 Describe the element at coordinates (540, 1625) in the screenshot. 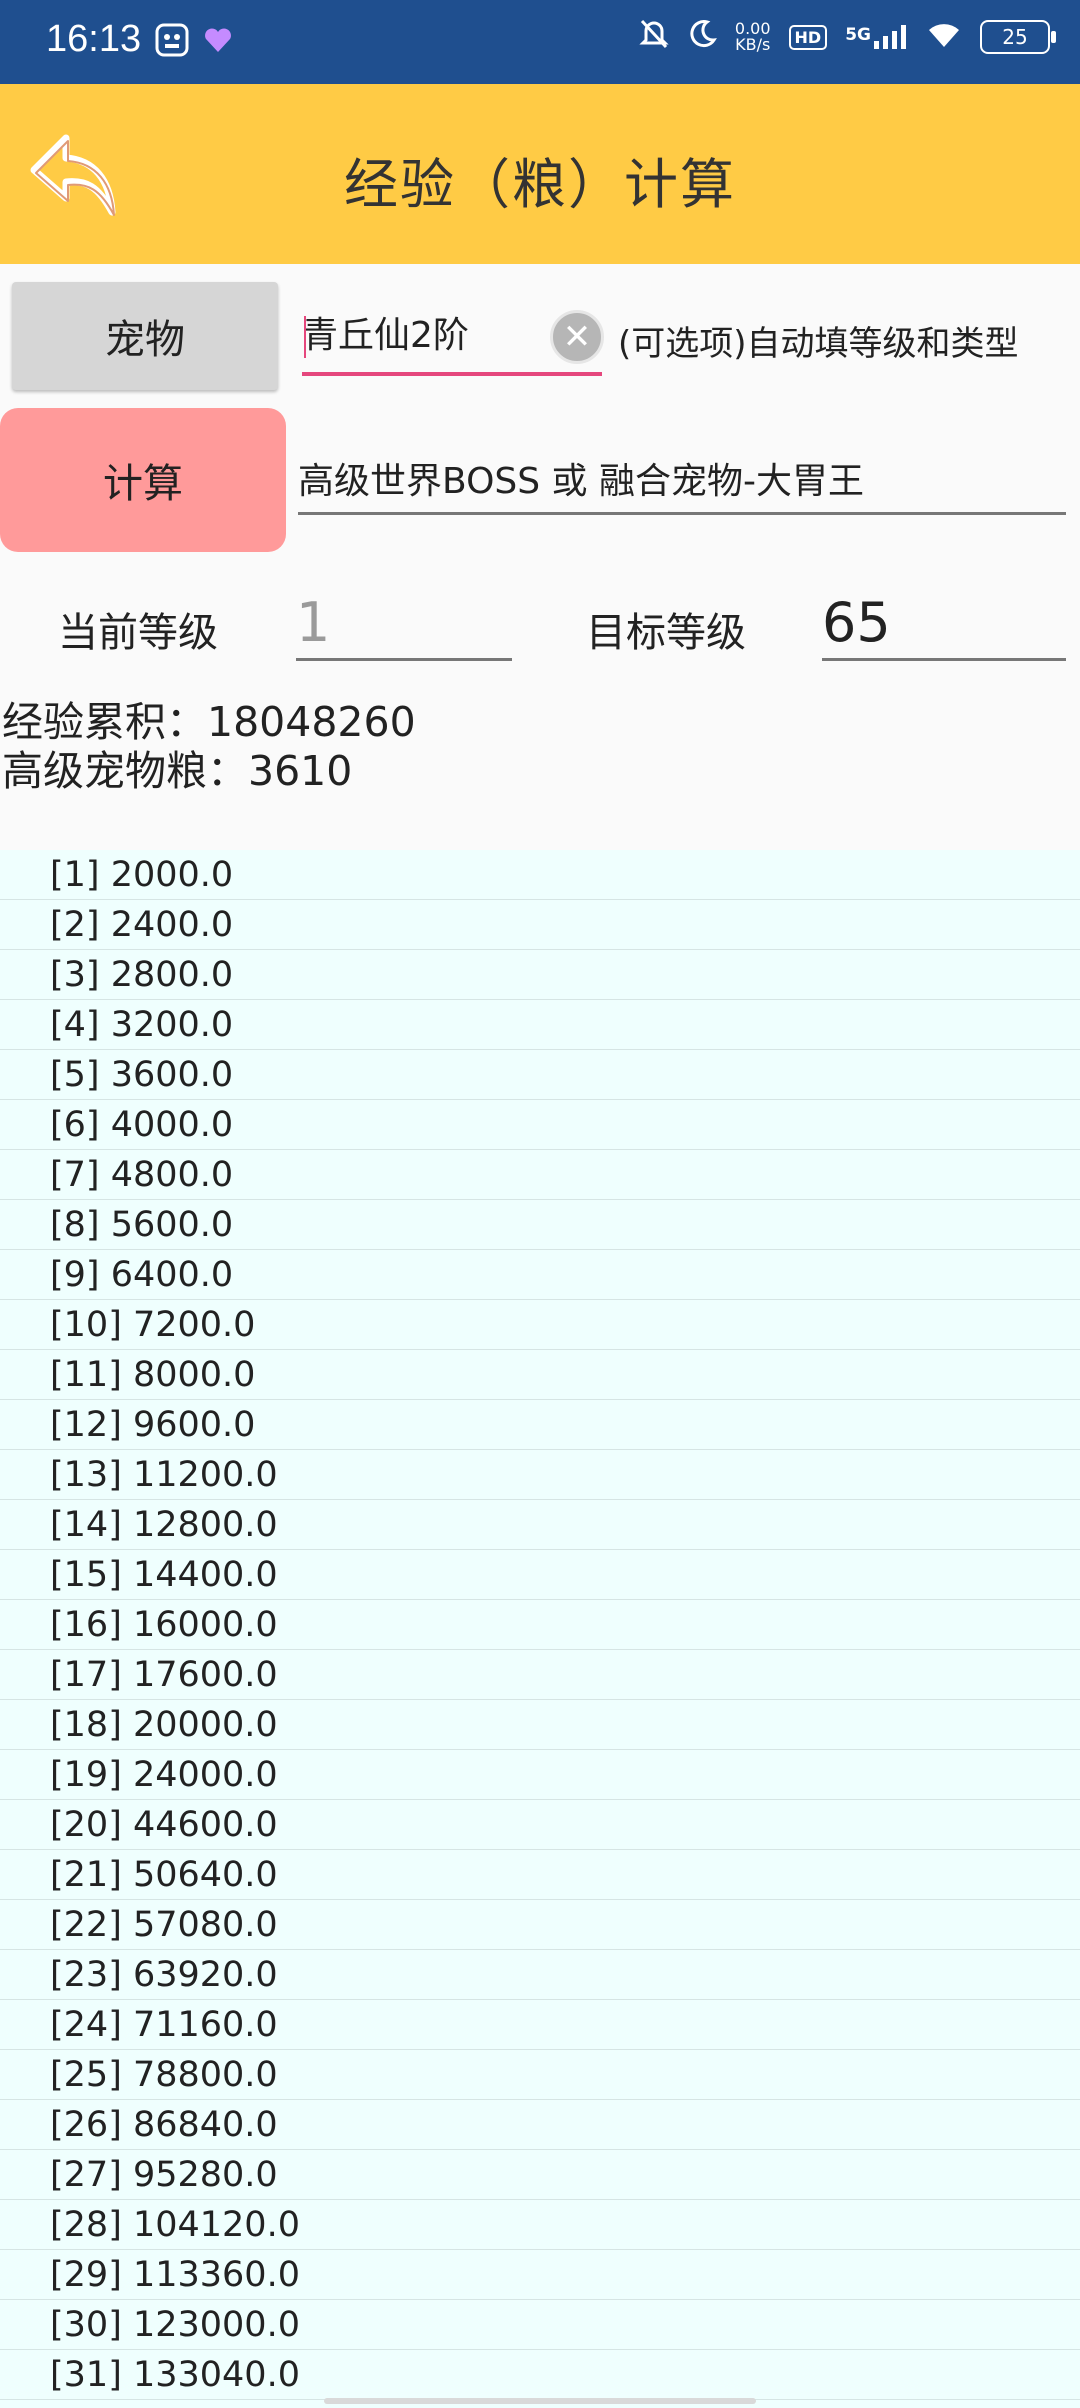

I see `list-item: [16] 16000.0` at that location.